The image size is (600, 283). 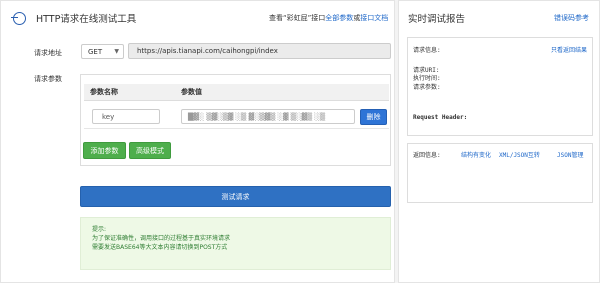 What do you see at coordinates (570, 154) in the screenshot?
I see `json-manage-link: JSON管理` at bounding box center [570, 154].